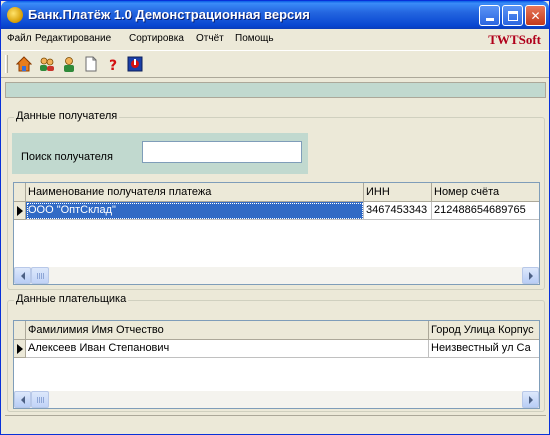 The image size is (550, 435). Describe the element at coordinates (156, 38) in the screenshot. I see `menu-sort: Сортировка` at that location.